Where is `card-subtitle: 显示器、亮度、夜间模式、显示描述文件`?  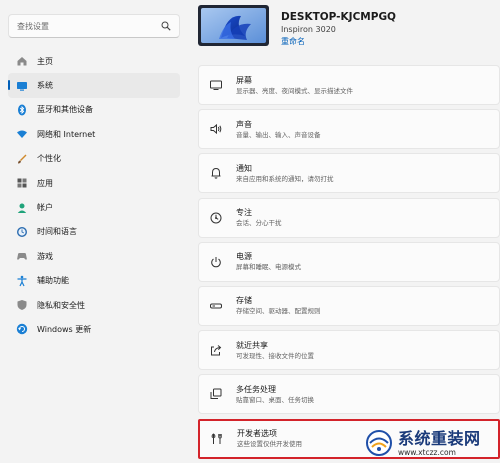 card-subtitle: 显示器、亮度、夜间模式、显示描述文件 is located at coordinates (294, 90).